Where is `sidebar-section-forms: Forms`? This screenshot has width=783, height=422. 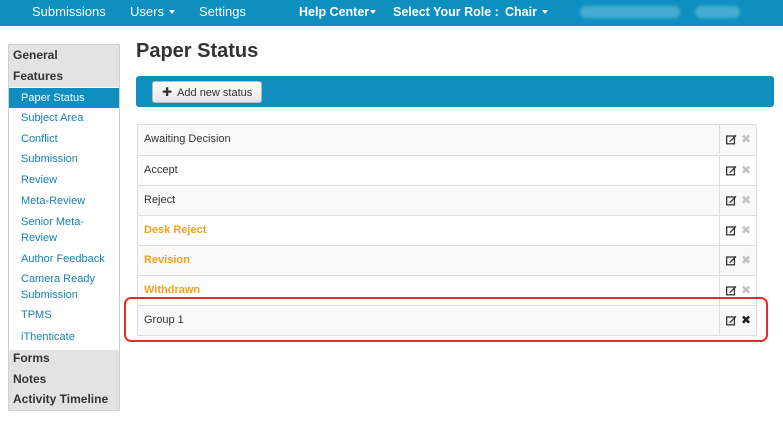 sidebar-section-forms: Forms is located at coordinates (64, 358).